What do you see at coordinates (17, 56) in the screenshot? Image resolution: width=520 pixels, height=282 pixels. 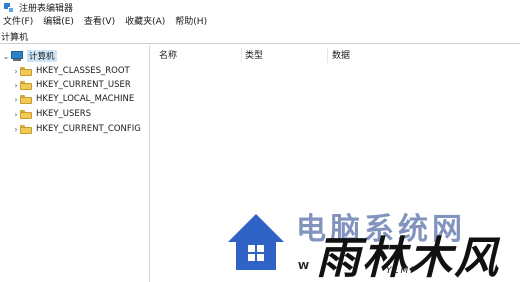 I see `computer-icon` at bounding box center [17, 56].